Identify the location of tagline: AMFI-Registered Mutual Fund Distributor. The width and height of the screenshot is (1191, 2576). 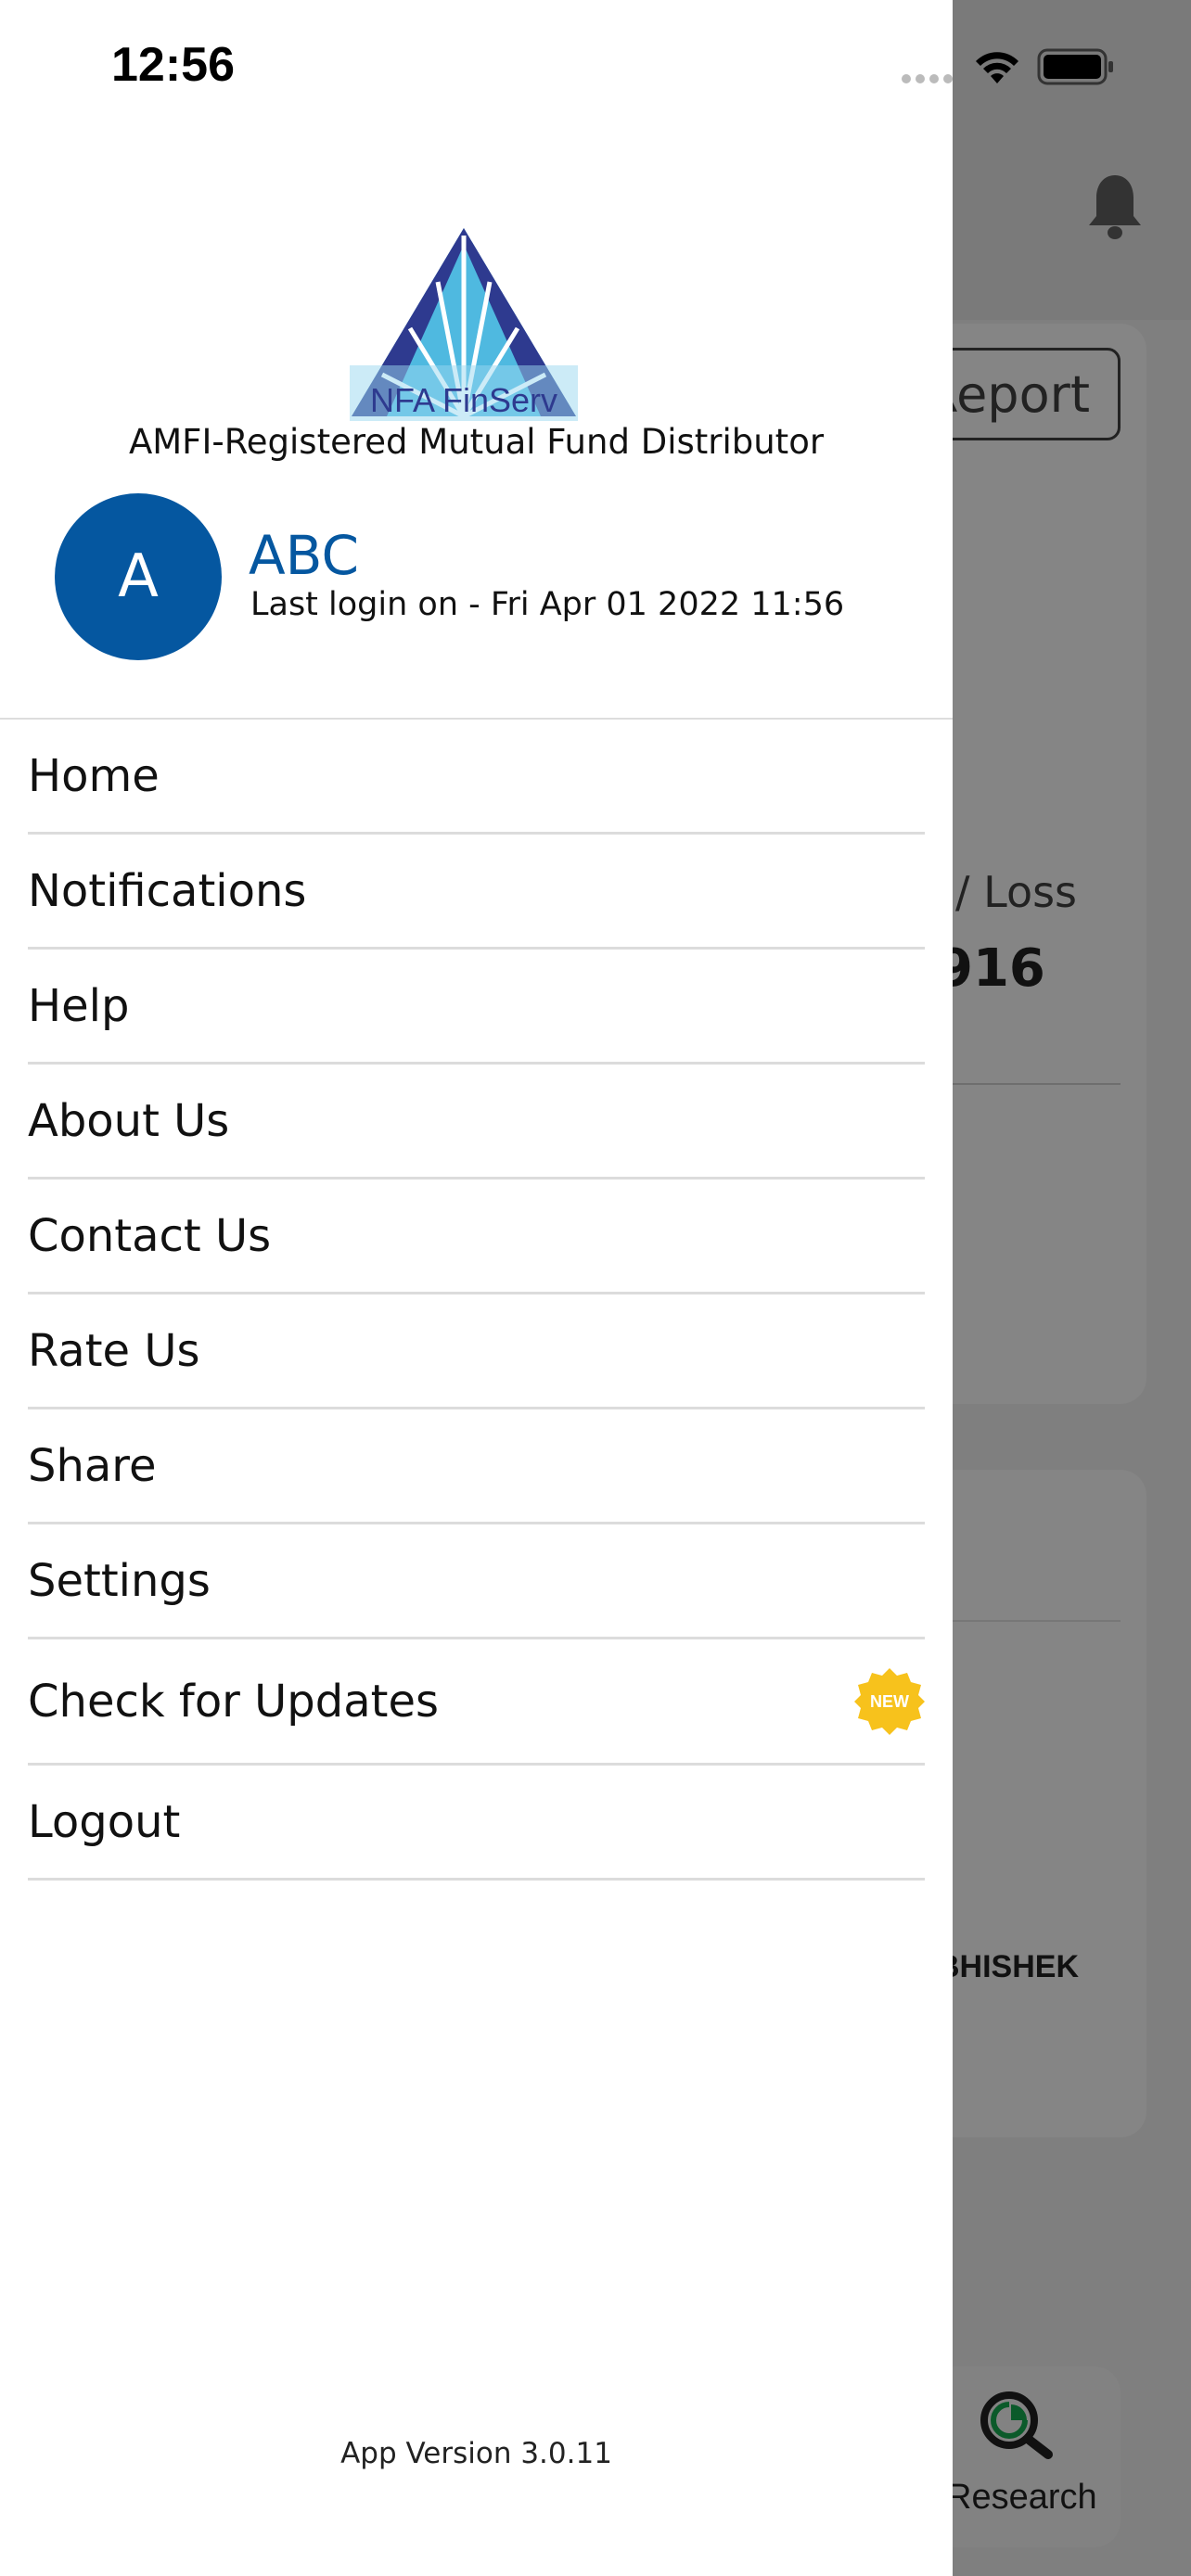
(476, 442).